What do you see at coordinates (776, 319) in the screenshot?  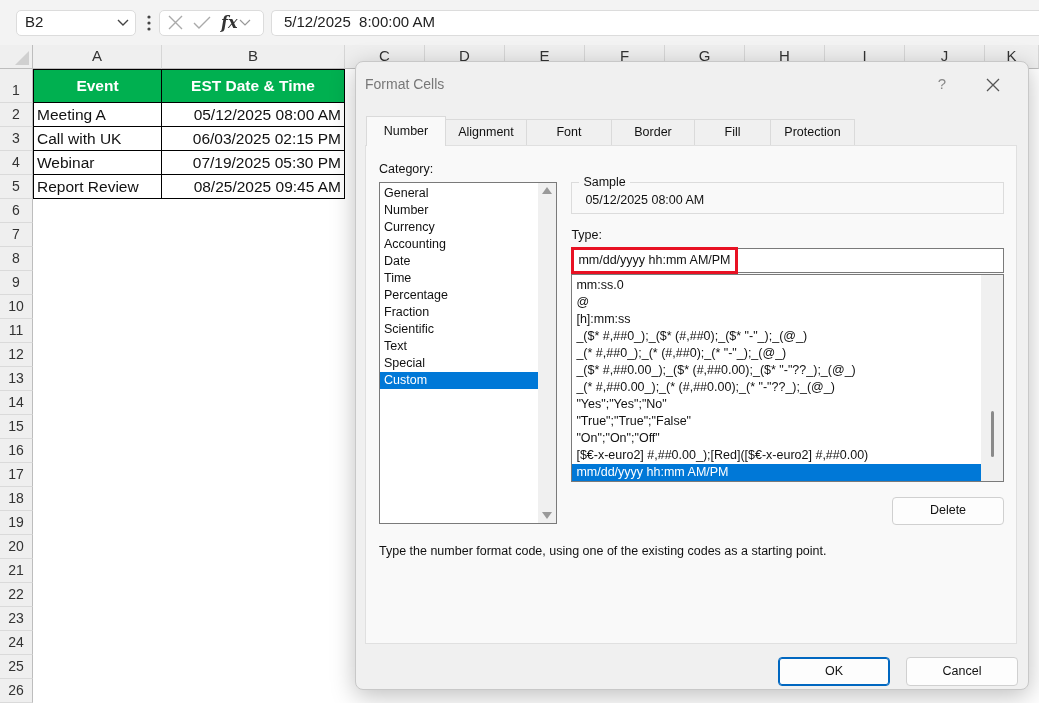 I see `list-item: [h]:mm:ss` at bounding box center [776, 319].